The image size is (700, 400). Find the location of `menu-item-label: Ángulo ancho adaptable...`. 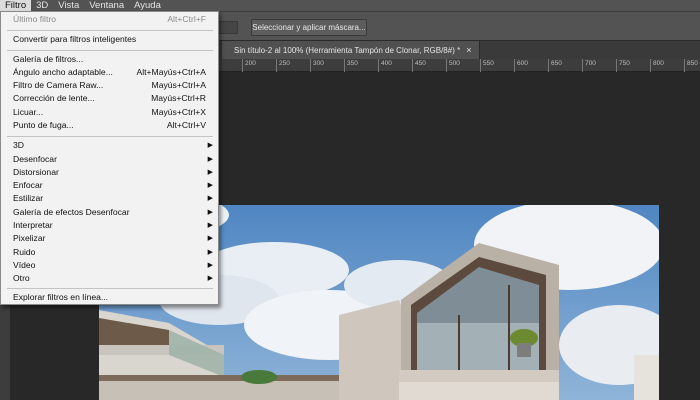

menu-item-label: Ángulo ancho adaptable... is located at coordinates (63, 72).